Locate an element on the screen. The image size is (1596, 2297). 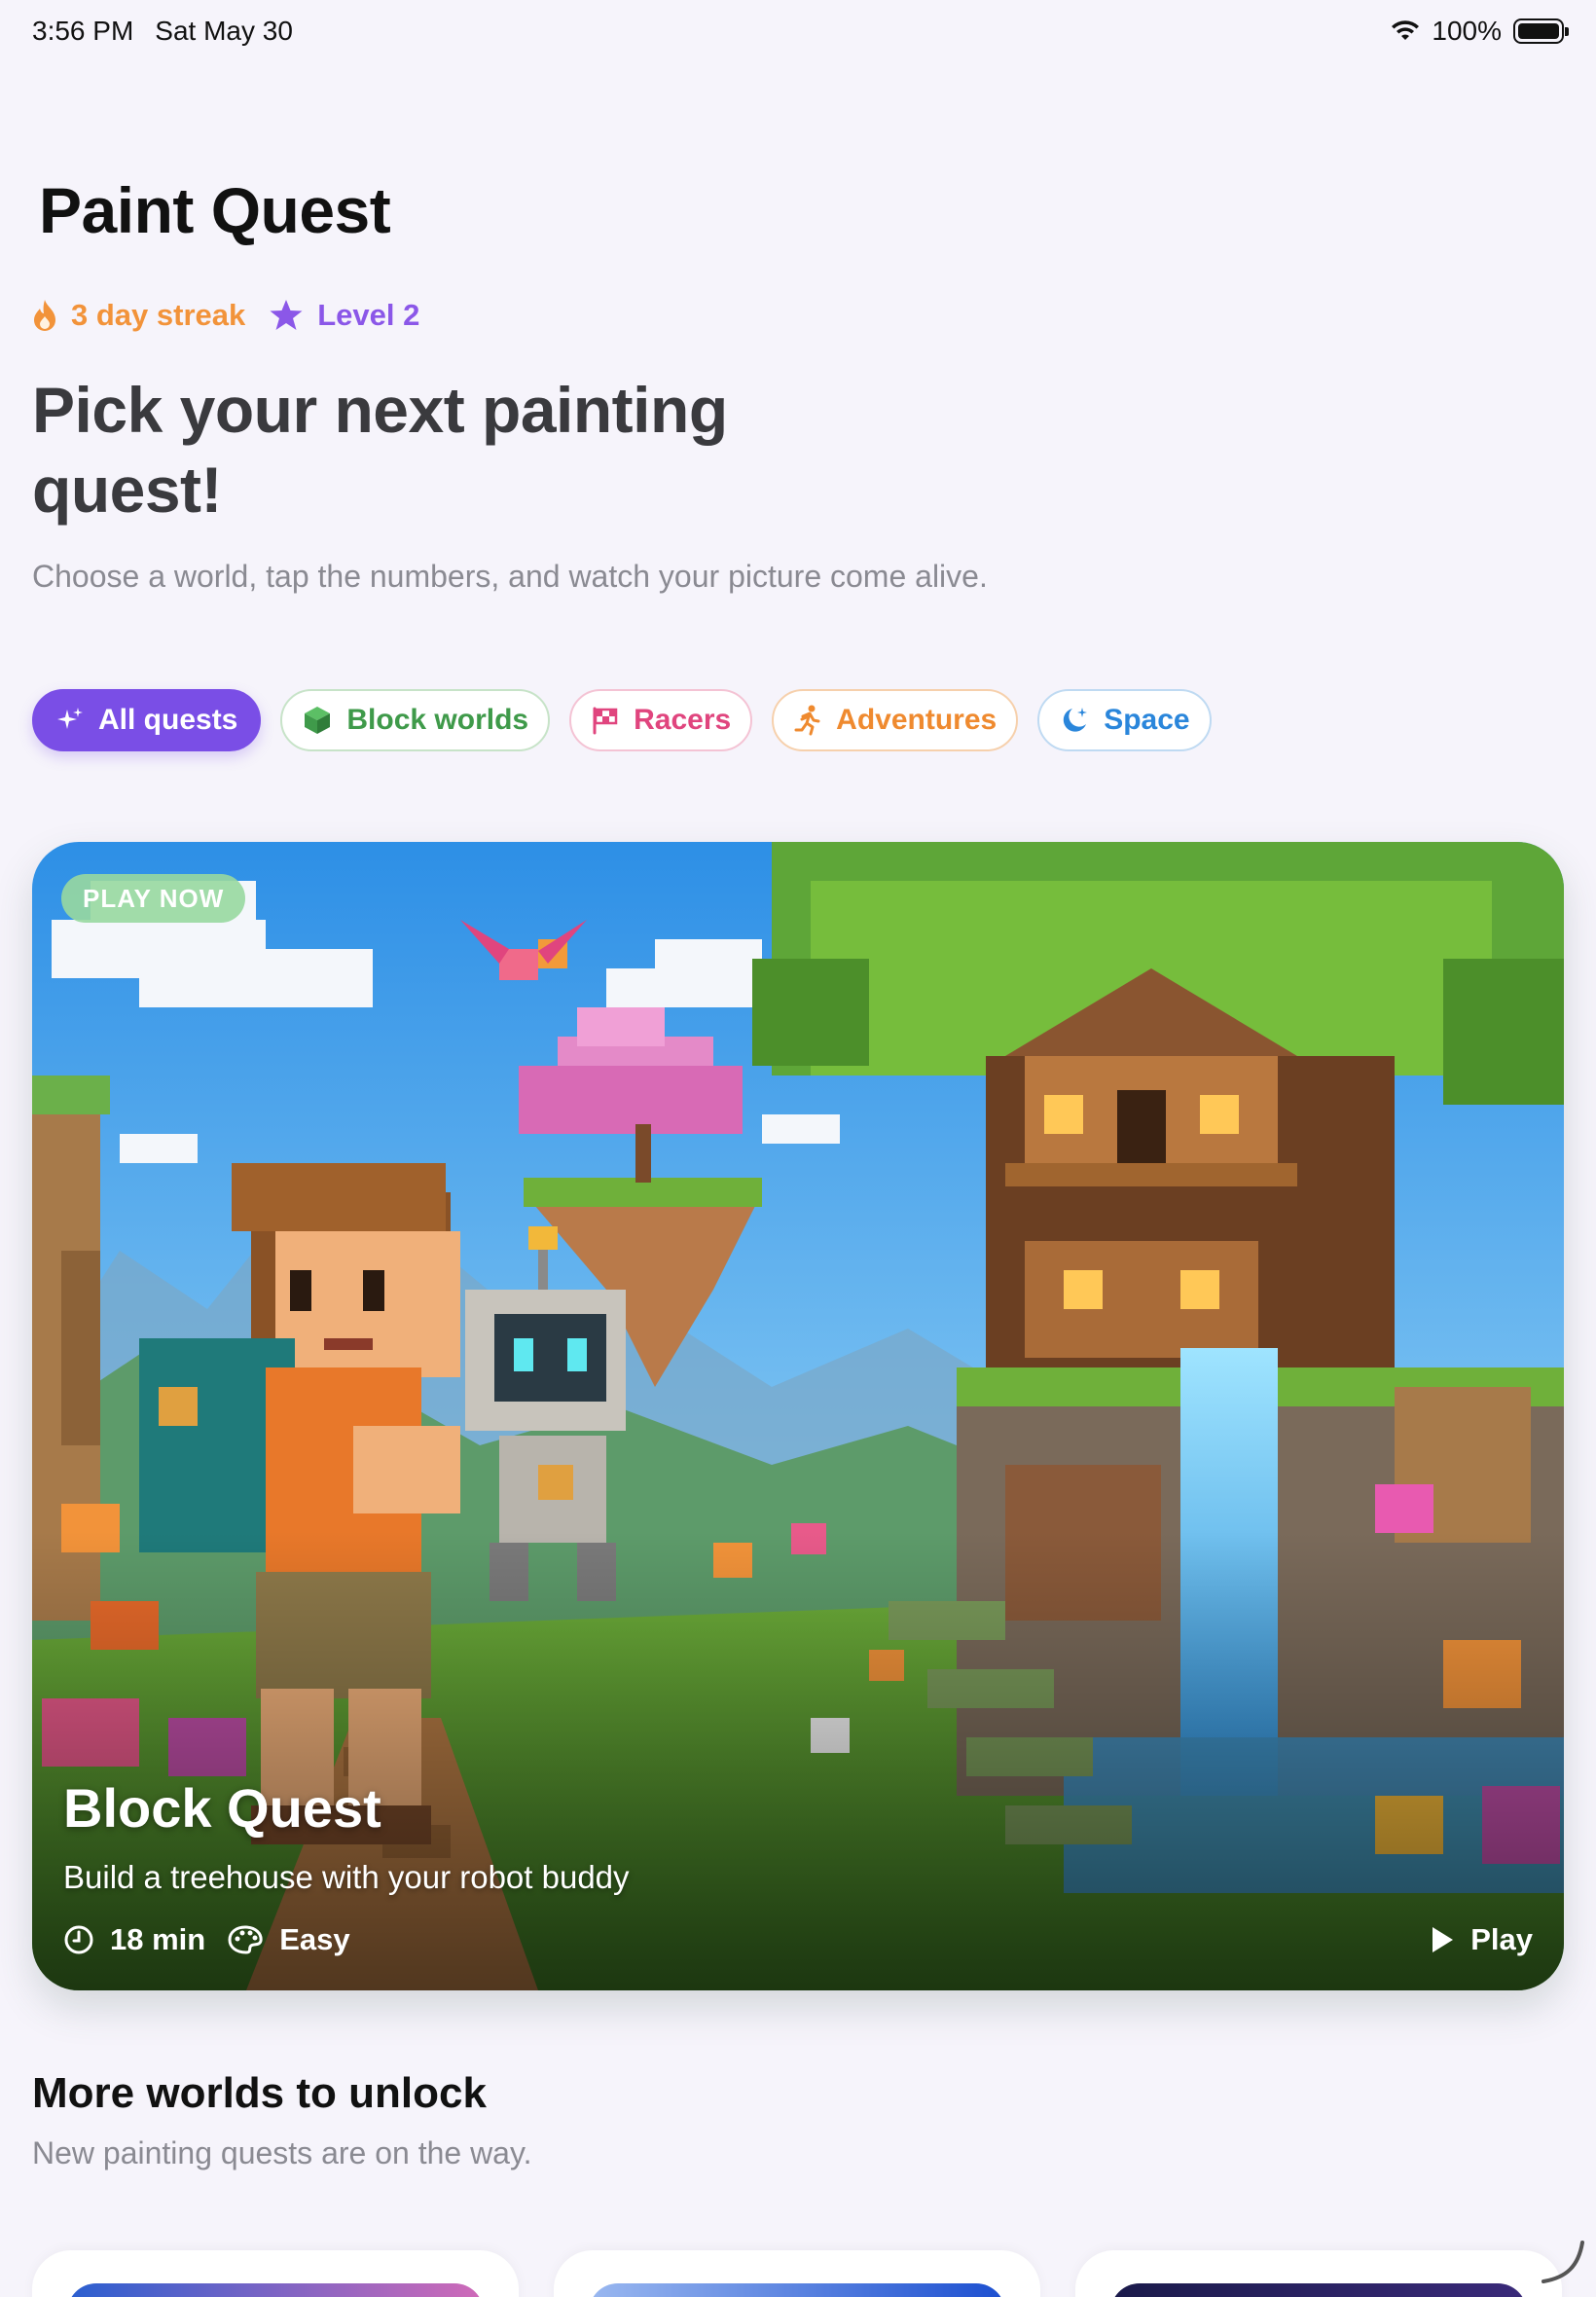
featured-meta: 18 min Easy is located at coordinates (210, 1939).